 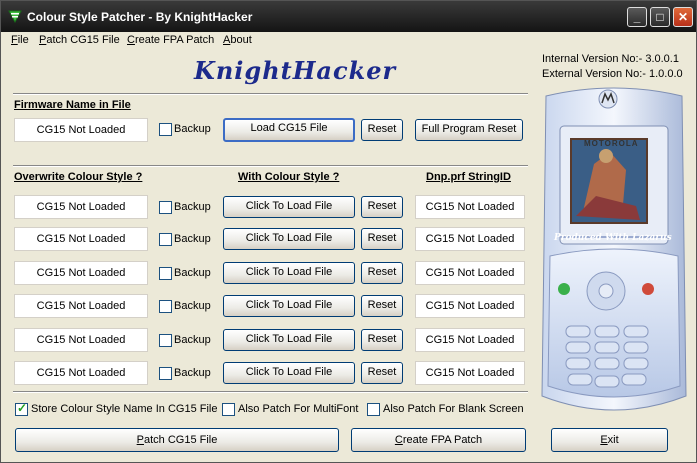 What do you see at coordinates (15, 17) in the screenshot?
I see `app-icon` at bounding box center [15, 17].